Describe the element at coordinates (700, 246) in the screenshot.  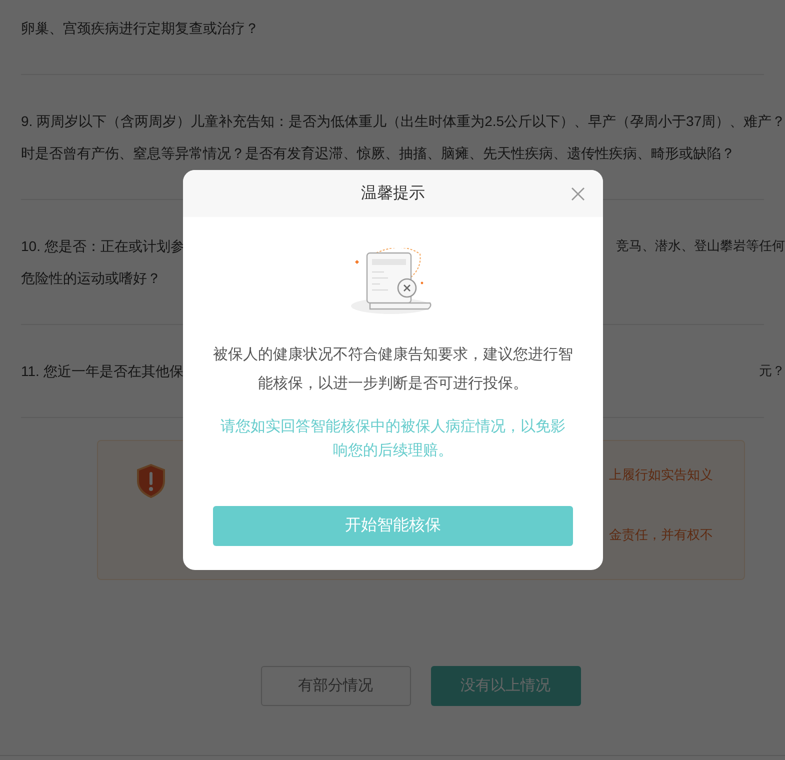
I see `question-text: 竞马、潜水、登山攀岩等任何` at that location.